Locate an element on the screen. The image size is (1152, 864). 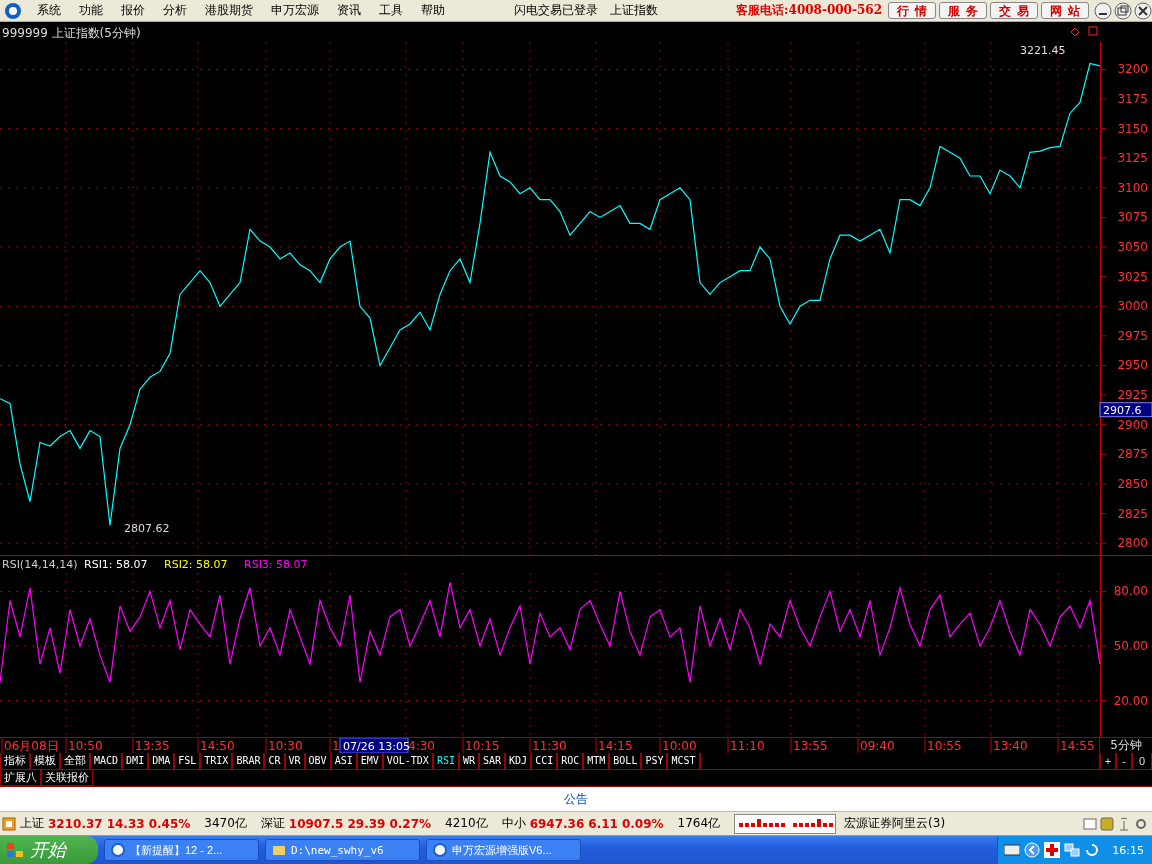
zoom-button: 0 is located at coordinates (1142, 761).